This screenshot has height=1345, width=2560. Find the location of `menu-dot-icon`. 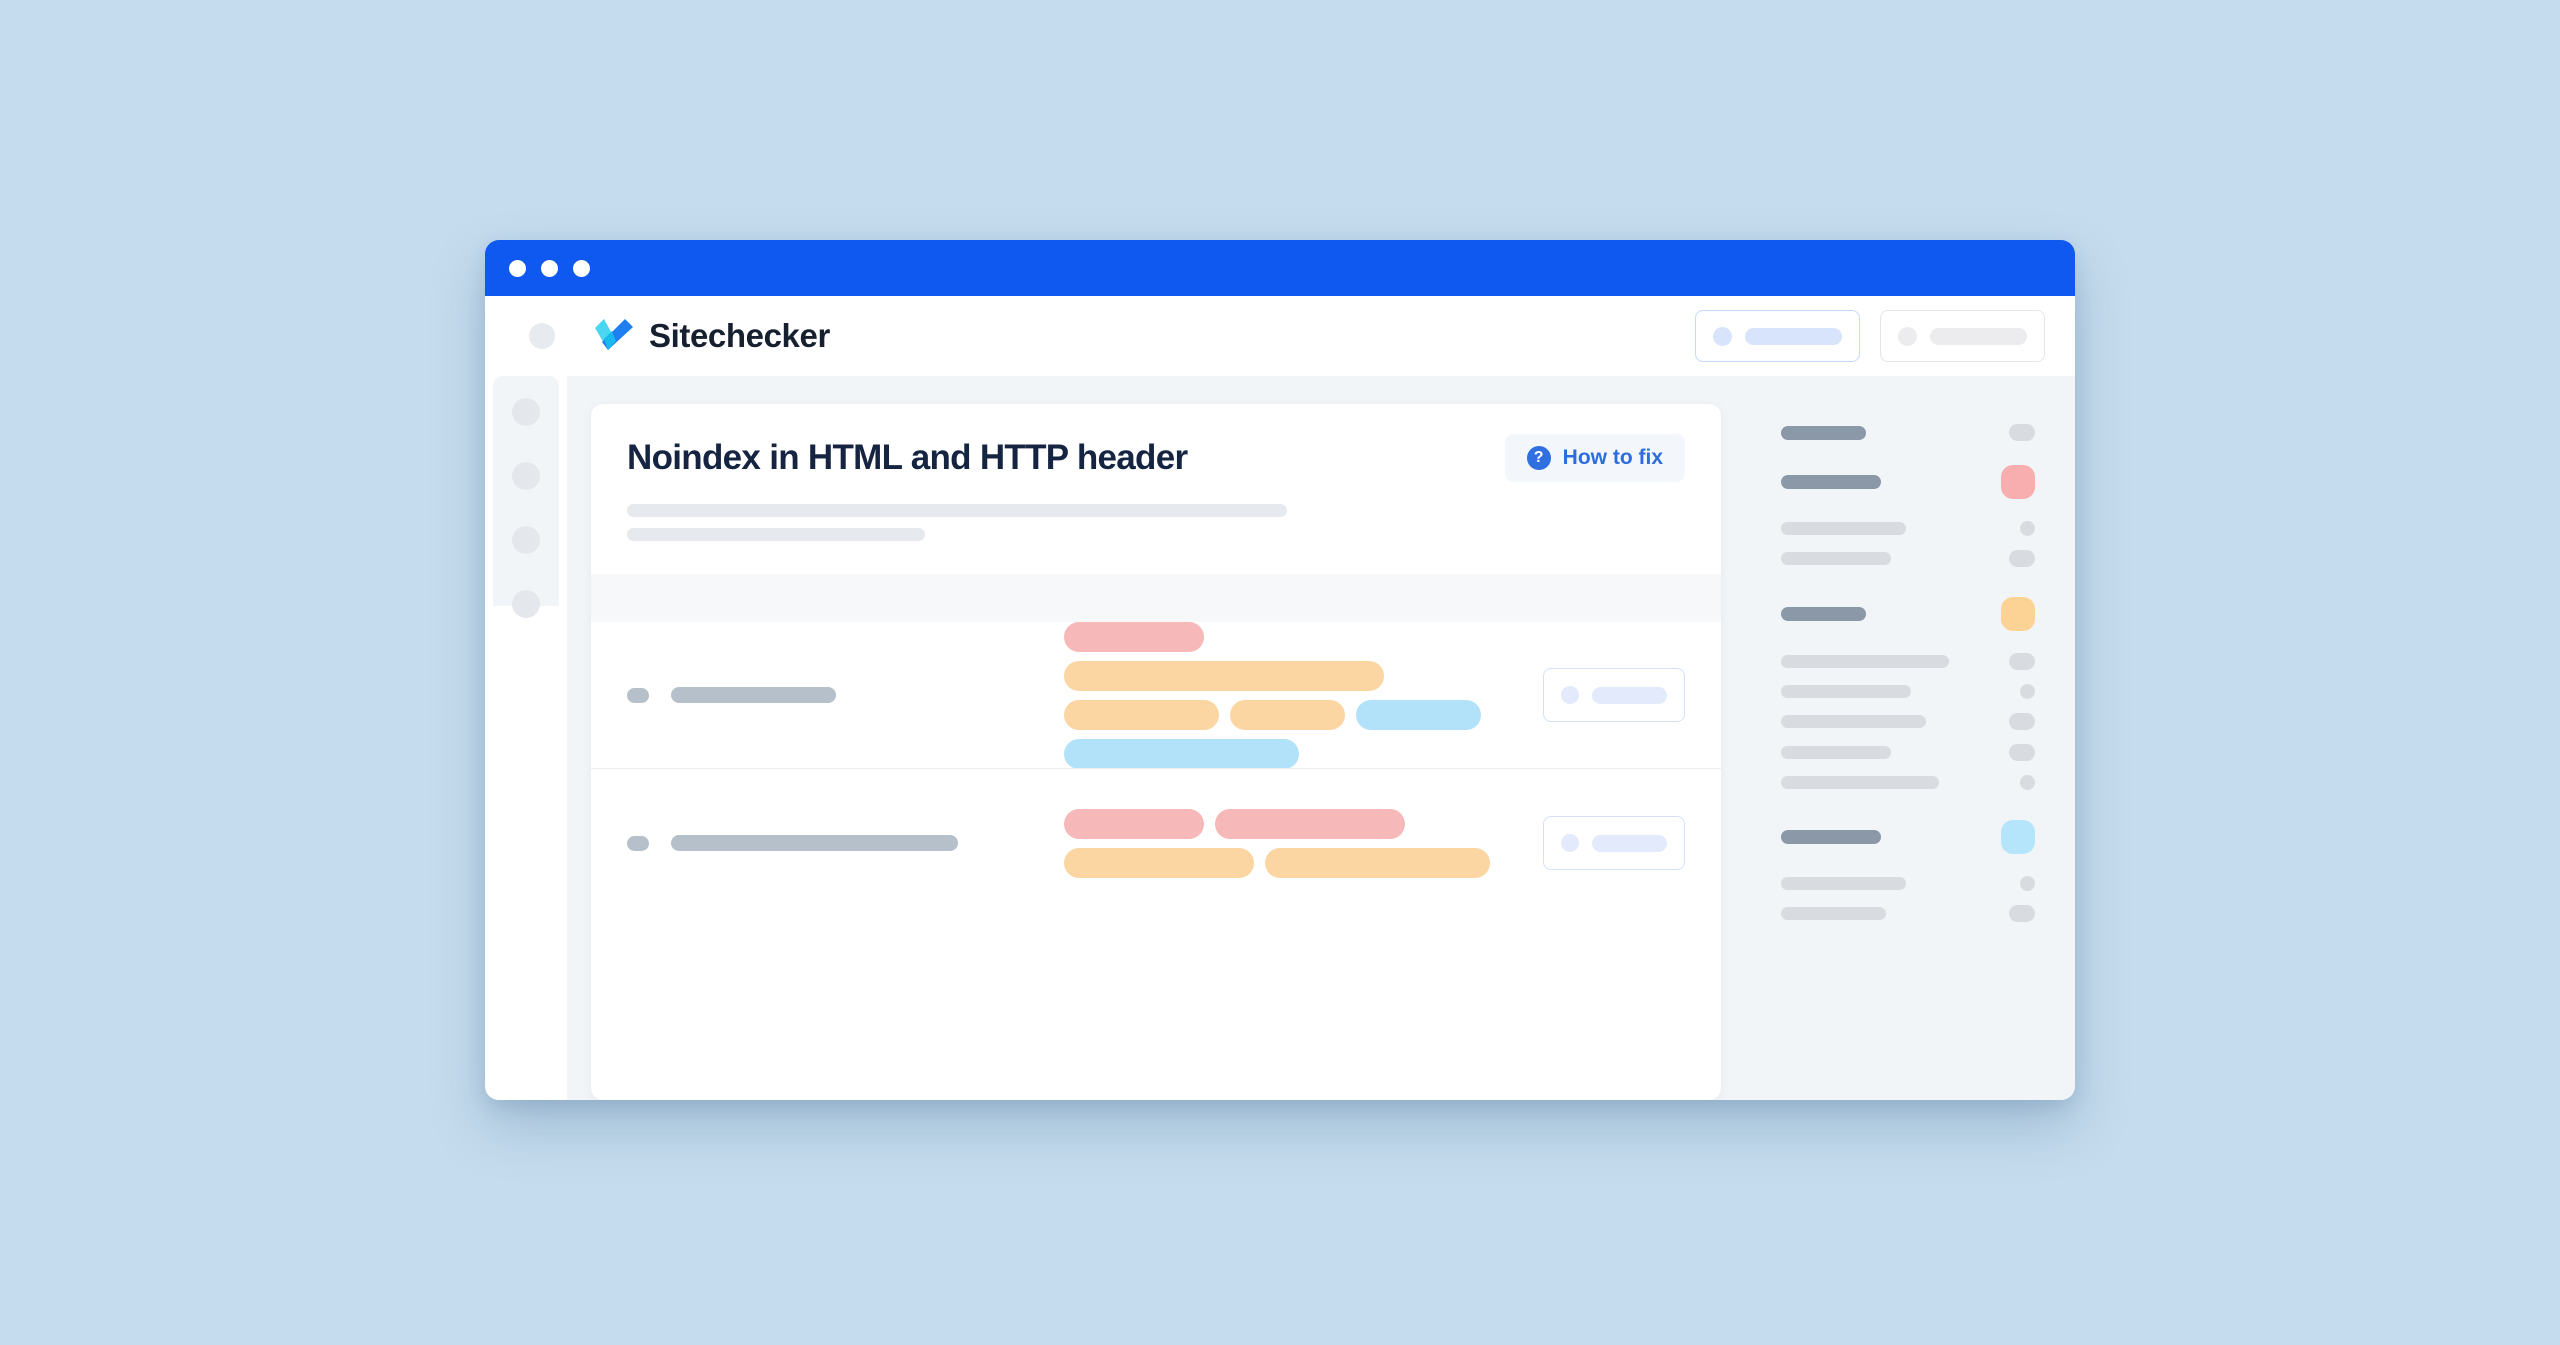

menu-dot-icon is located at coordinates (542, 336).